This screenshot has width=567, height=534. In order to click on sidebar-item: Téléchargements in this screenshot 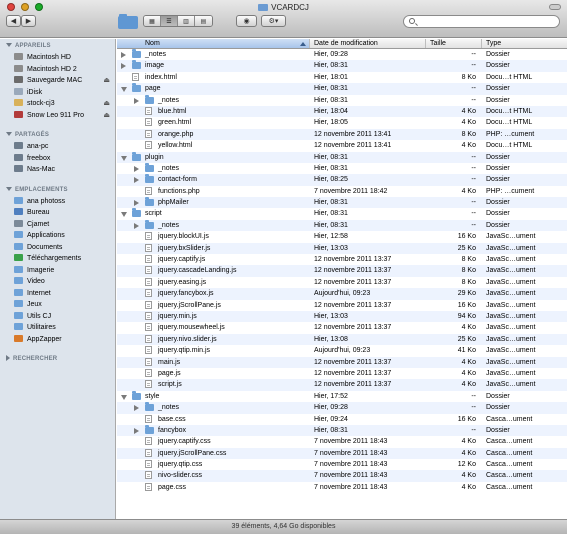, I will do `click(57, 259)`.